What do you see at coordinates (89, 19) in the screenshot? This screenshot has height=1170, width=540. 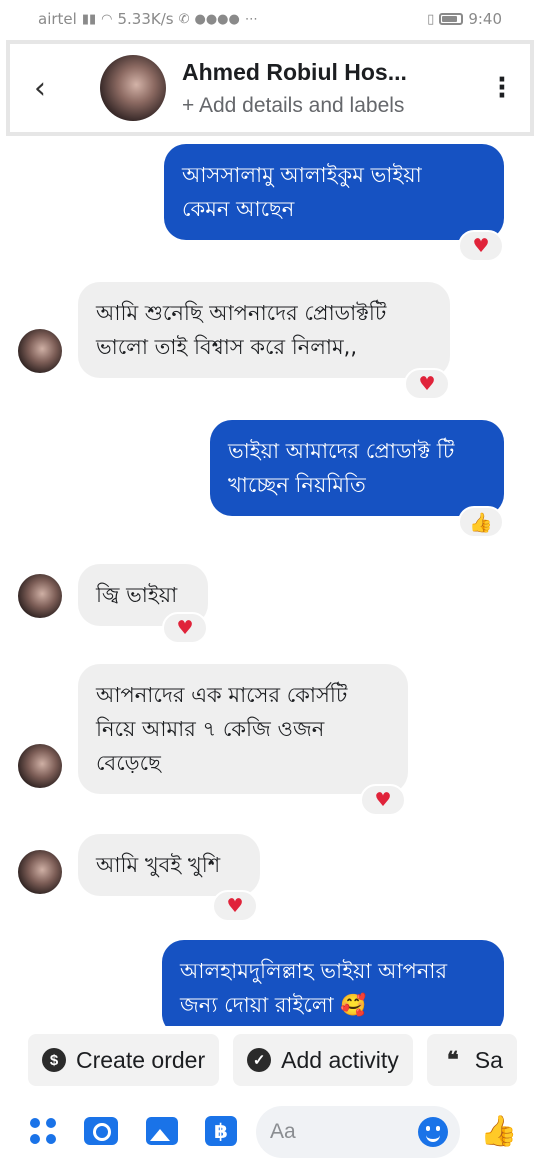 I see `signal-icon: ▮▮` at bounding box center [89, 19].